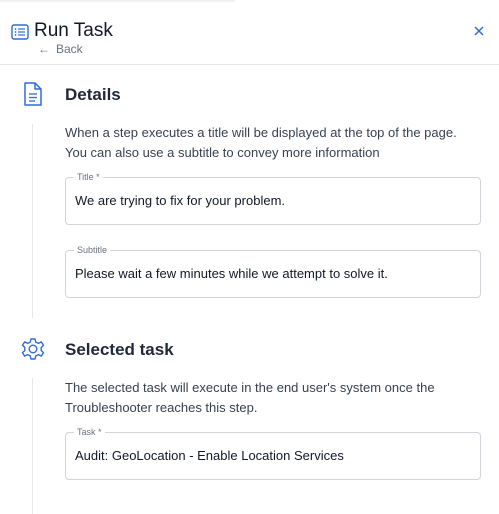 Image resolution: width=499 pixels, height=514 pixels. What do you see at coordinates (119, 349) in the screenshot?
I see `selected-task-title: Selected task` at bounding box center [119, 349].